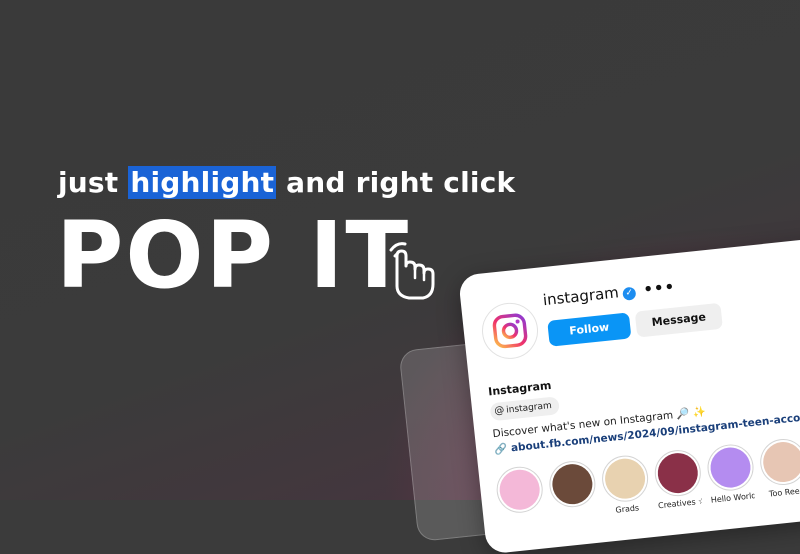 Image resolution: width=800 pixels, height=554 pixels. Describe the element at coordinates (519, 388) in the screenshot. I see `profile-display-name: Instagram` at that location.